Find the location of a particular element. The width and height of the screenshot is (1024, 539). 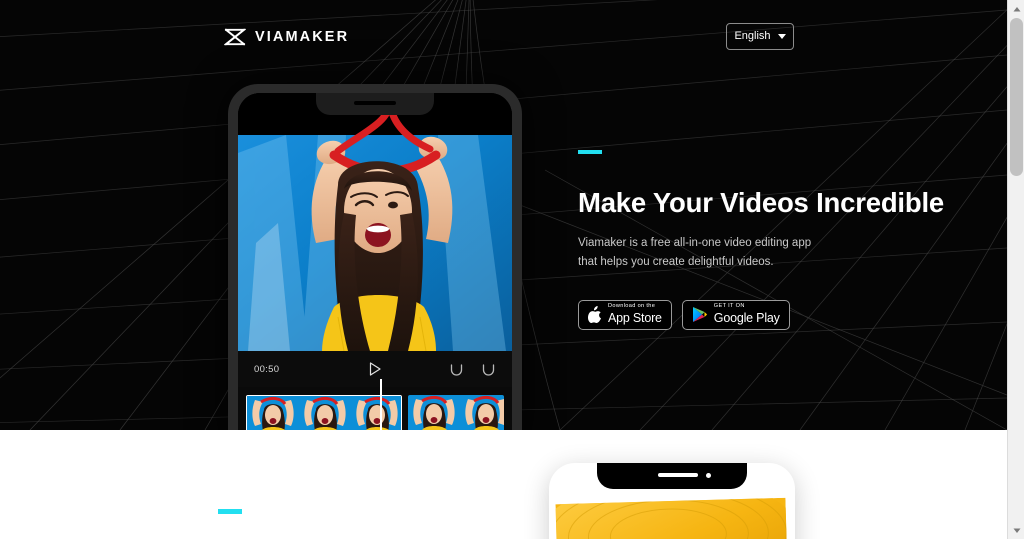

undo-arrow-icon is located at coordinates (456, 369).